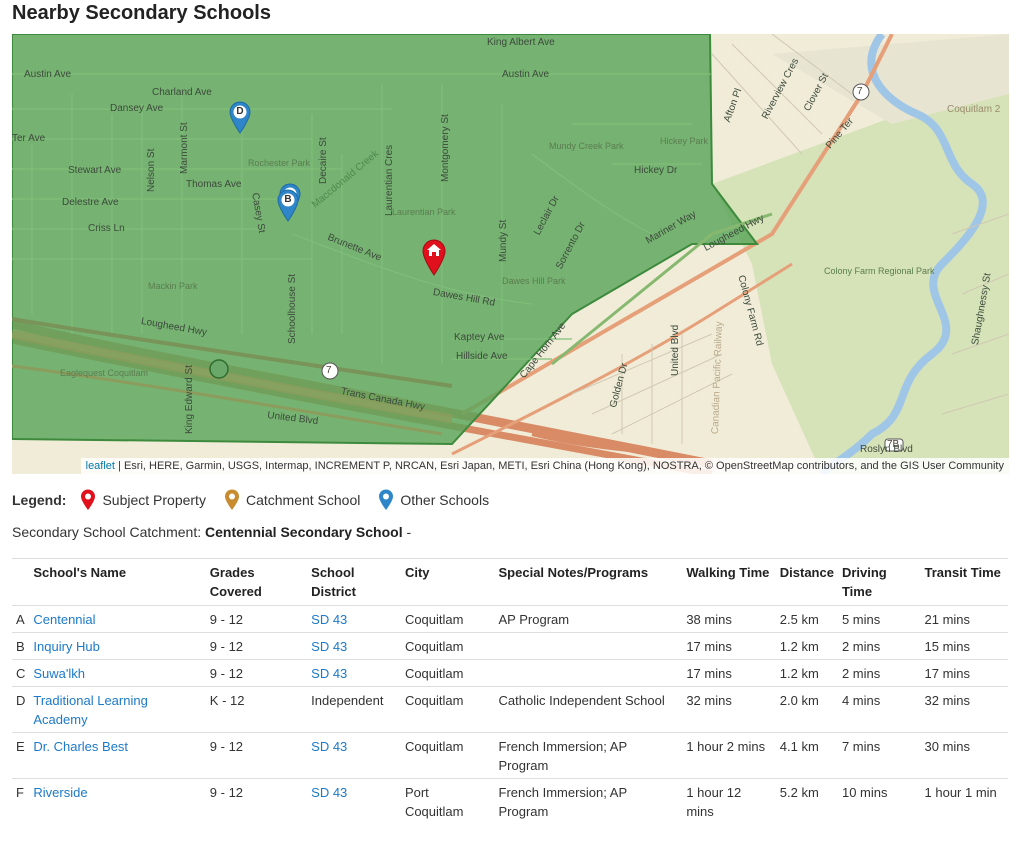 The image size is (1024, 863). I want to click on cell-name: Traditional Learning Academy, so click(117, 709).